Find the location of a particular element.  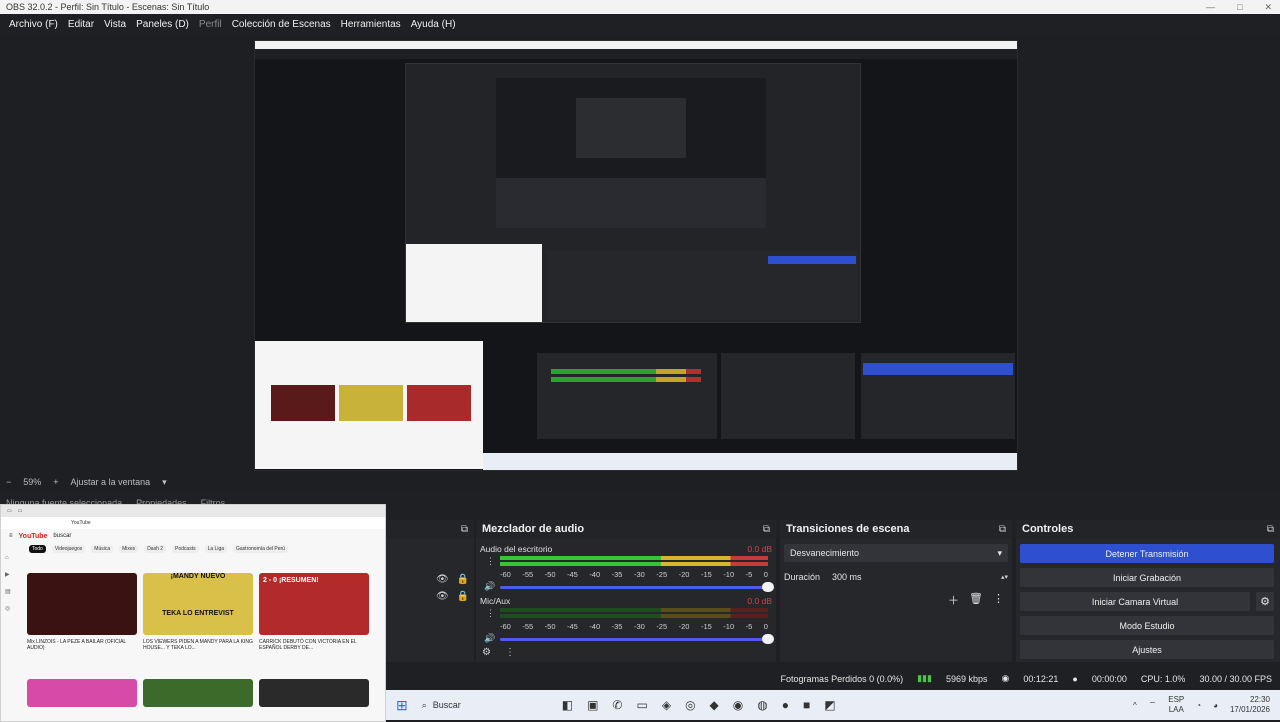

youtube-logo: YouTube is located at coordinates (33, 536).